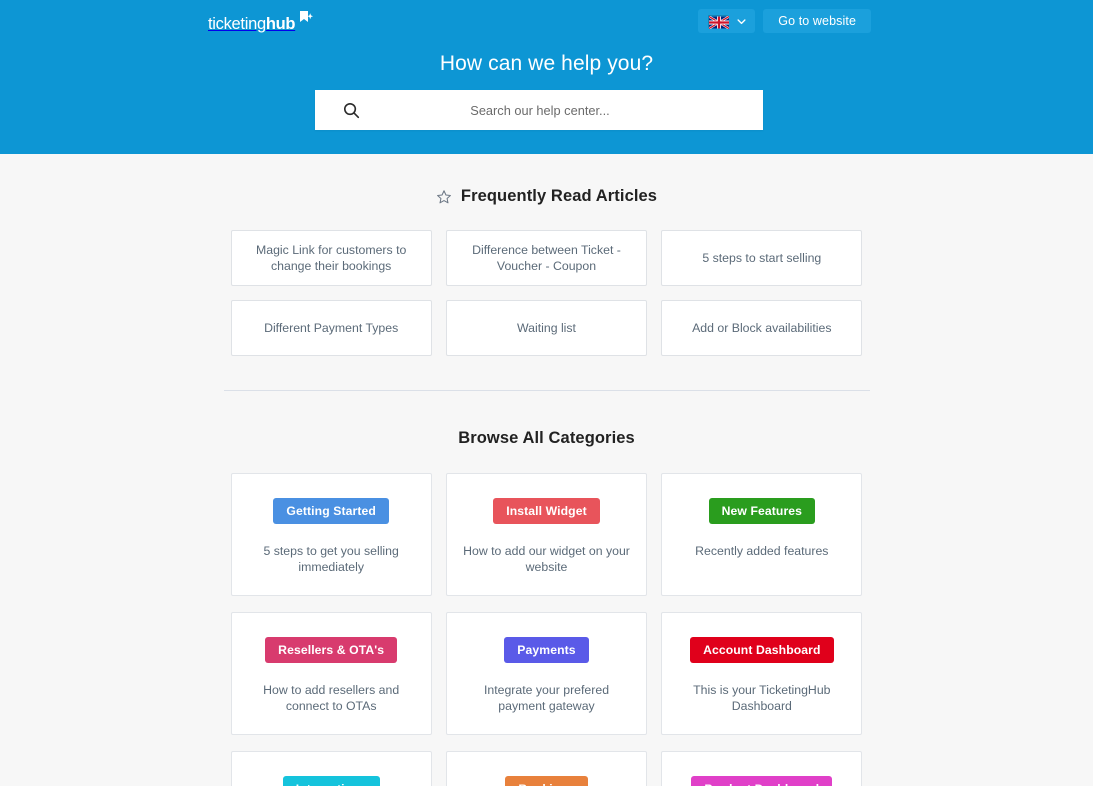 This screenshot has width=1093, height=786. What do you see at coordinates (237, 24) in the screenshot?
I see `brand-logo-light-text: ticketing` at bounding box center [237, 24].